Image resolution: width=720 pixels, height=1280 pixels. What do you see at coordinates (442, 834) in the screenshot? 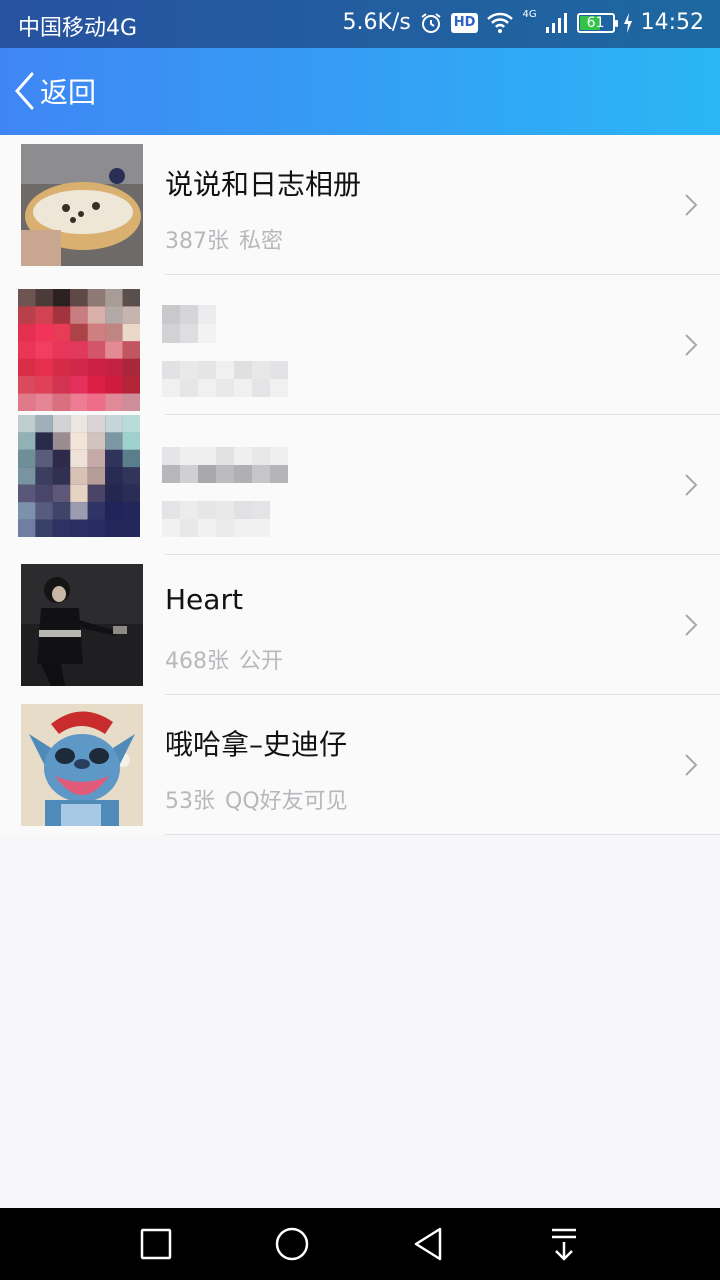
I see `divider` at bounding box center [442, 834].